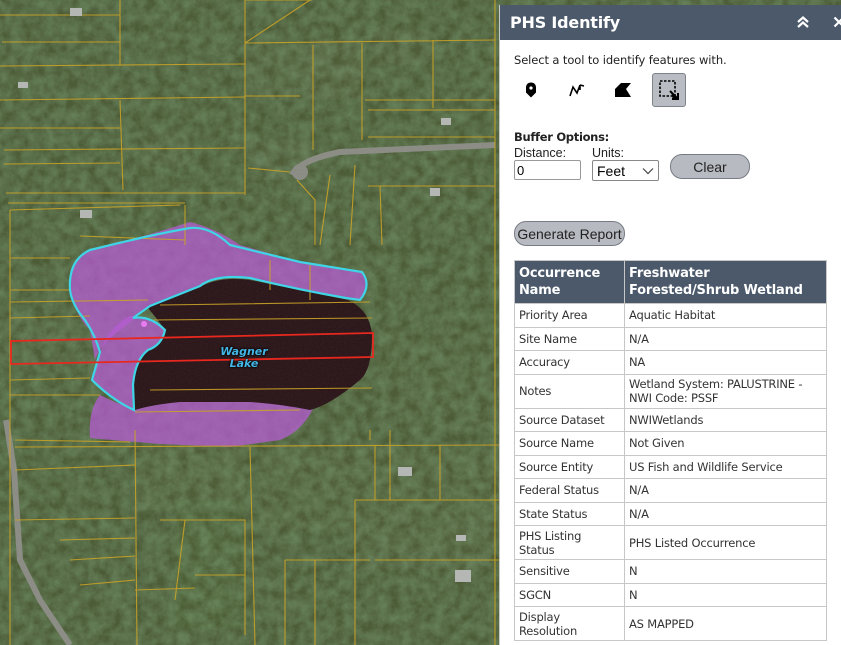  I want to click on distance-label: Distance:, so click(540, 153).